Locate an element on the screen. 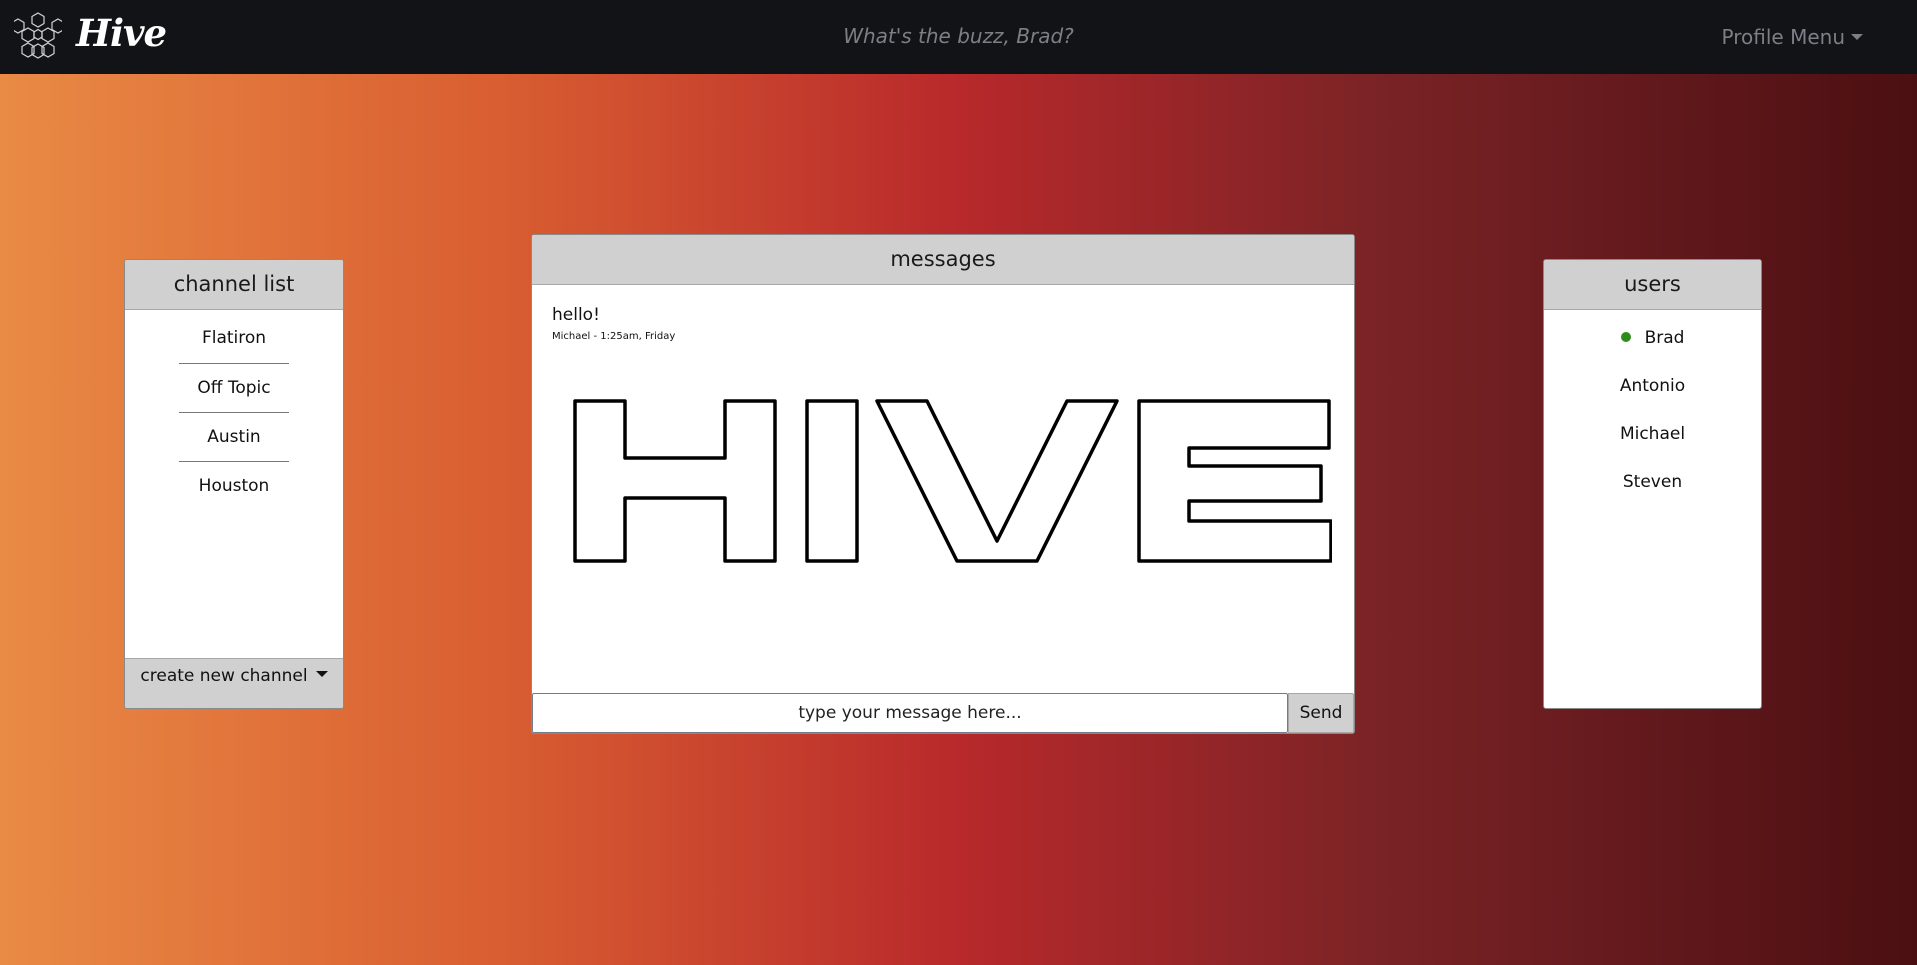  send-button: Send is located at coordinates (1321, 713).